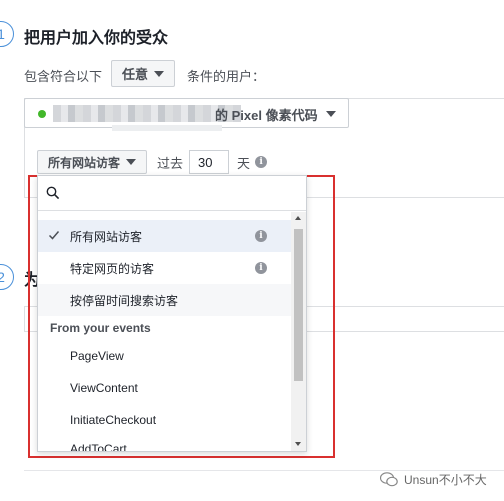  I want to click on days-input: 30, so click(209, 162).